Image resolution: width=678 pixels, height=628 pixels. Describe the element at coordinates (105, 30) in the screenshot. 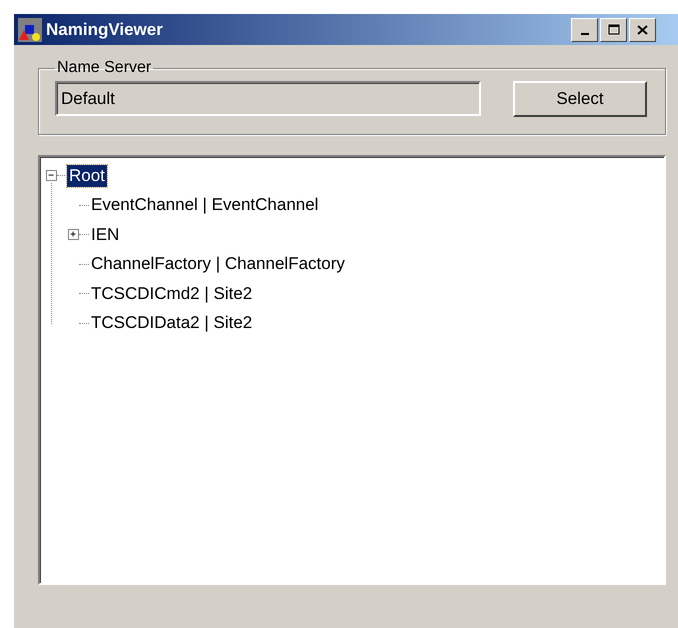

I see `window-title: NamingViewer` at that location.